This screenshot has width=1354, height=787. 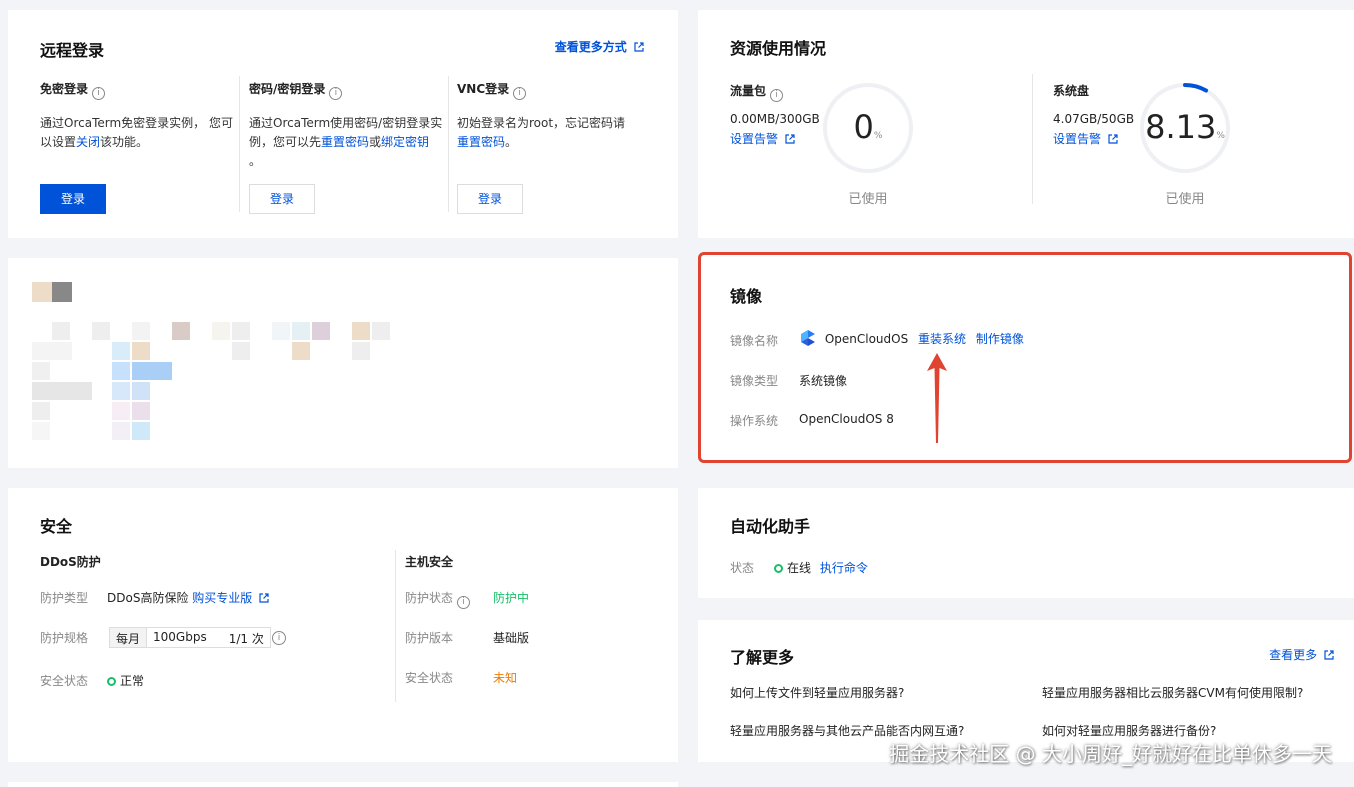 I want to click on reset-password-link: 重置密码, so click(x=345, y=142).